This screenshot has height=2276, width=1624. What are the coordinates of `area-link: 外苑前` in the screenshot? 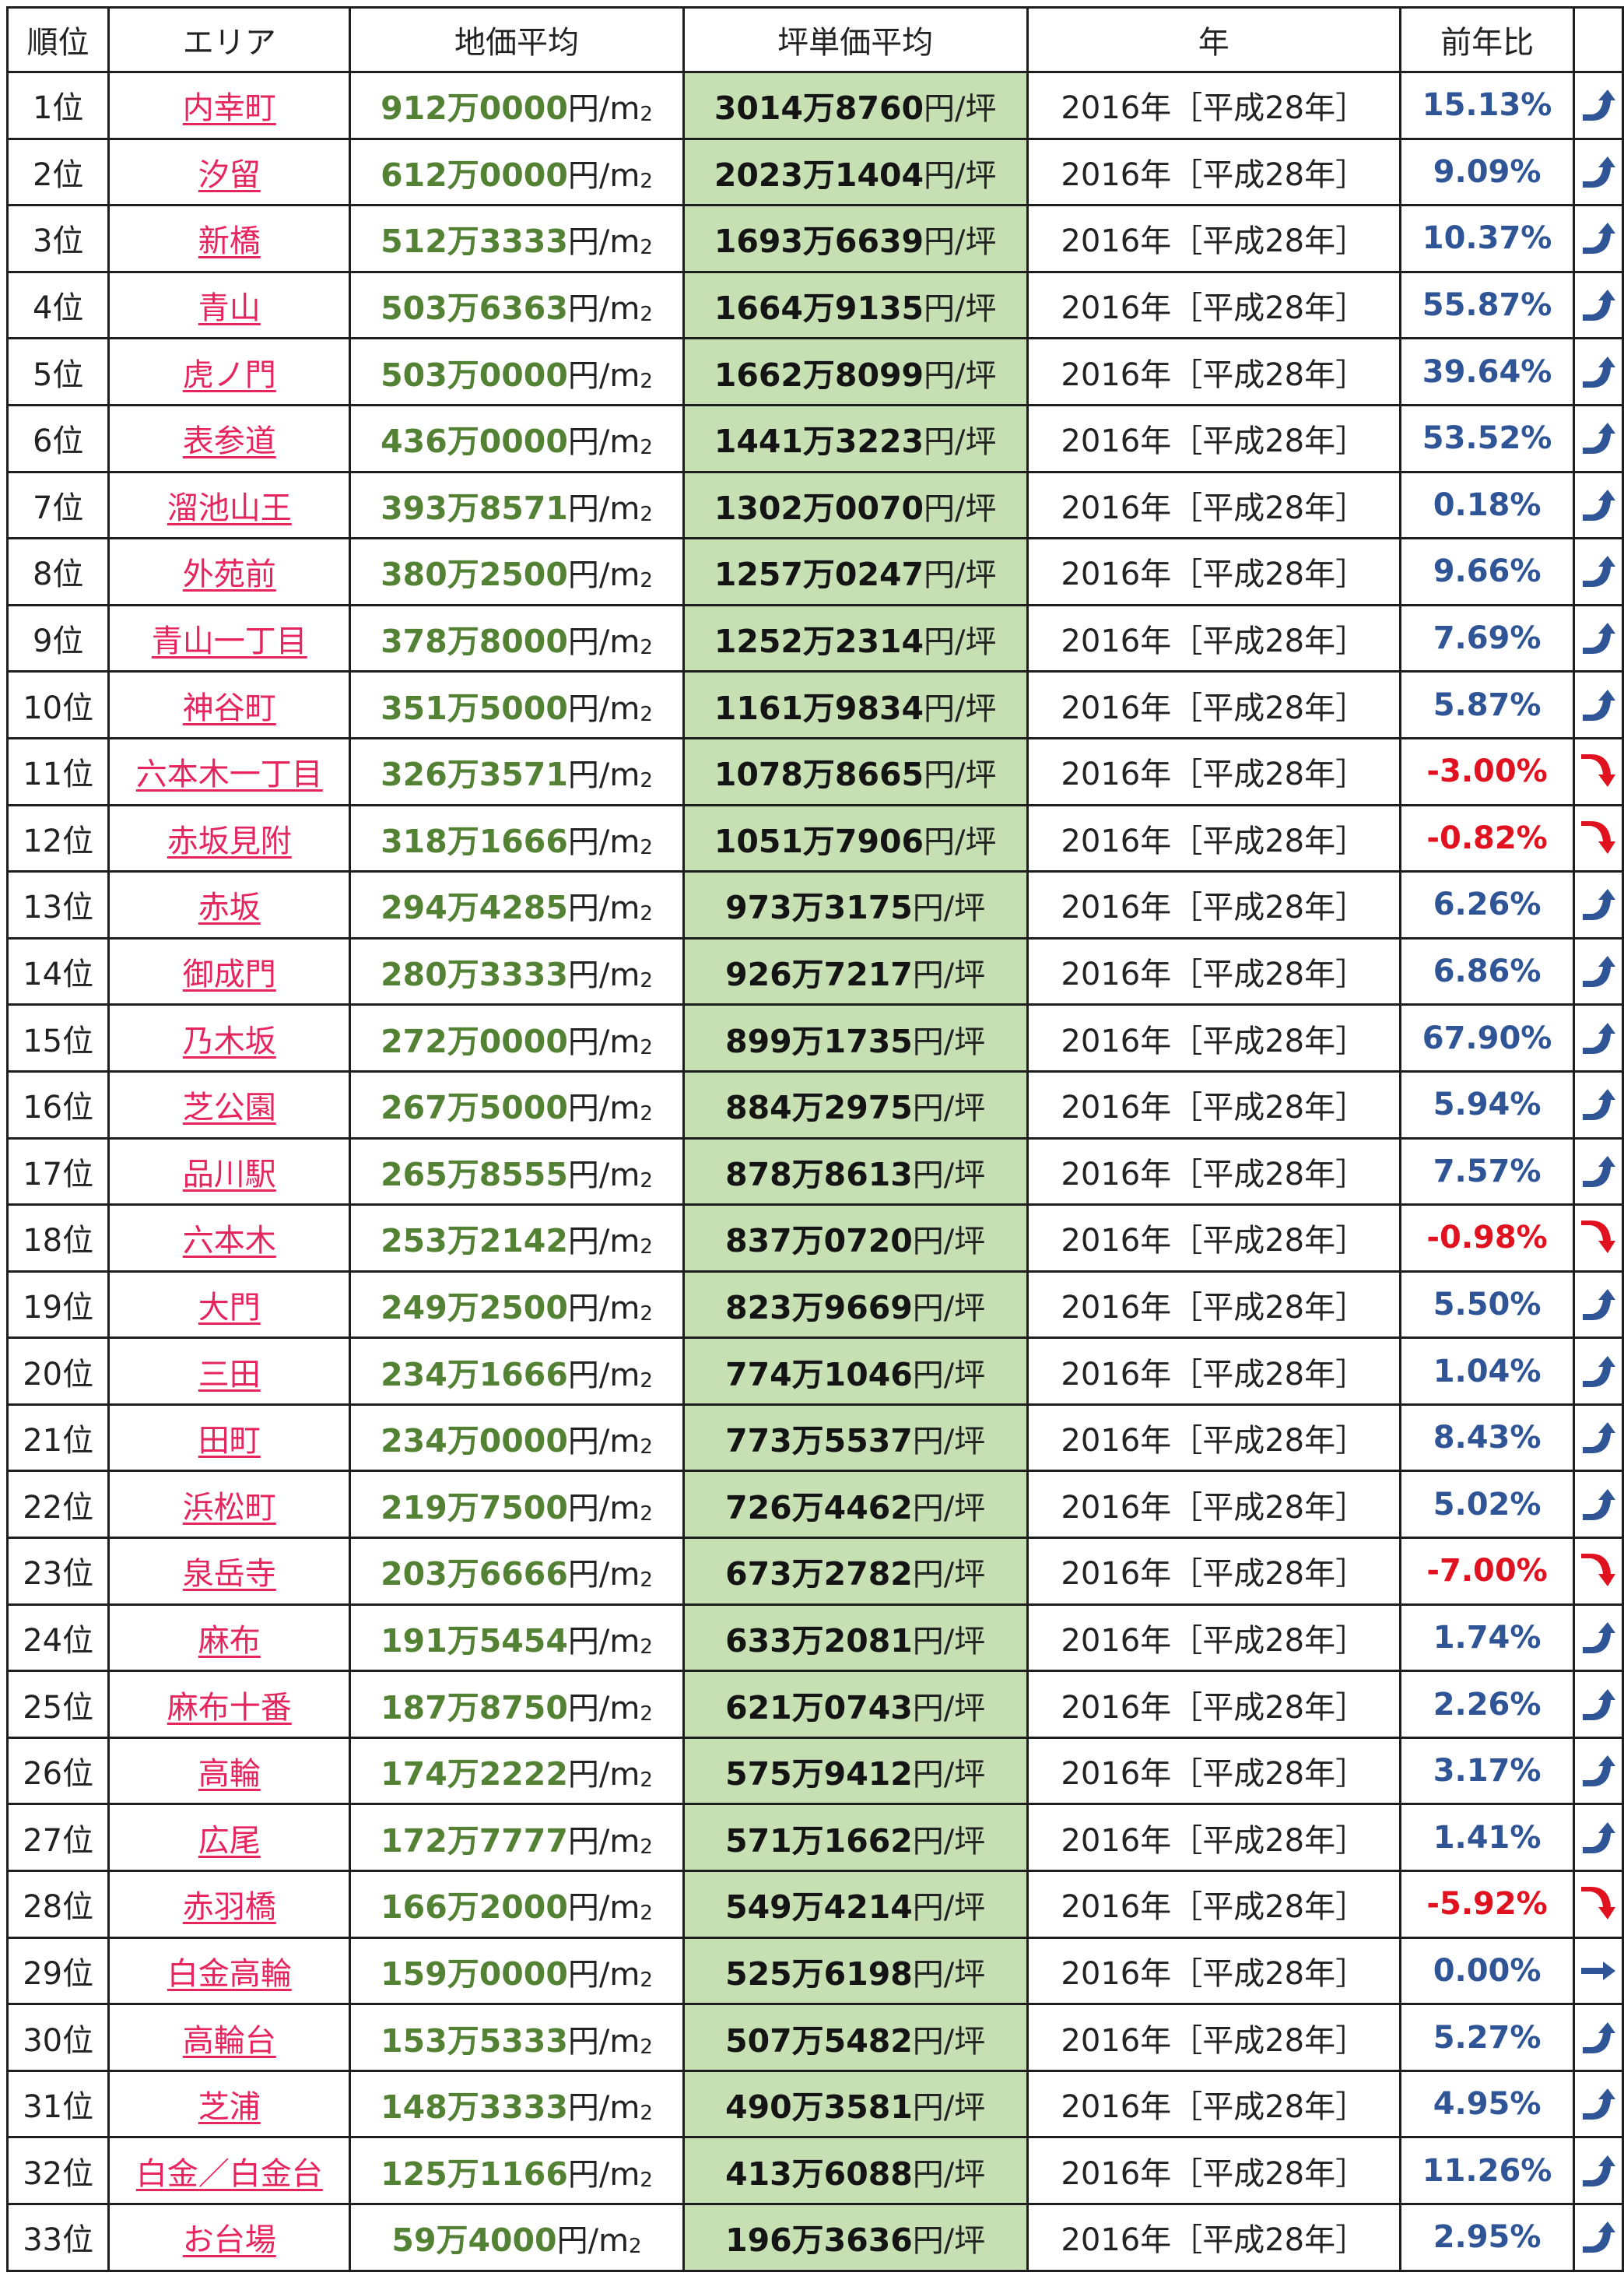 It's located at (230, 574).